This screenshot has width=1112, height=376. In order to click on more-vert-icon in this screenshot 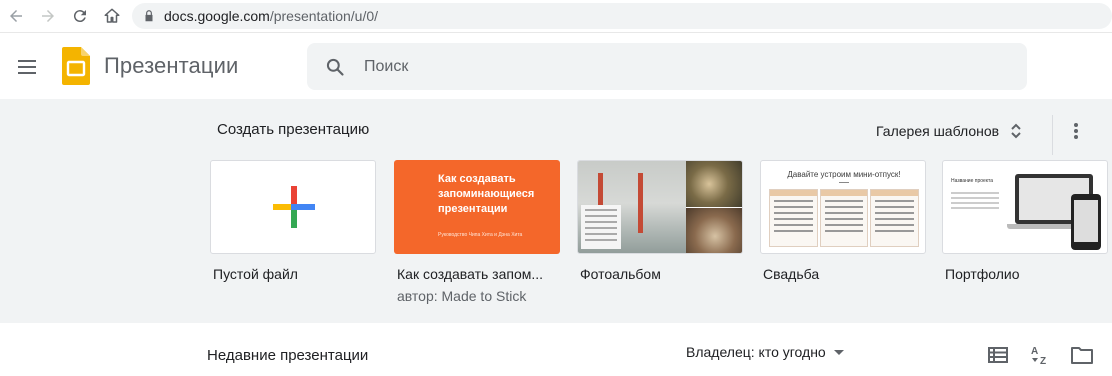, I will do `click(1076, 131)`.